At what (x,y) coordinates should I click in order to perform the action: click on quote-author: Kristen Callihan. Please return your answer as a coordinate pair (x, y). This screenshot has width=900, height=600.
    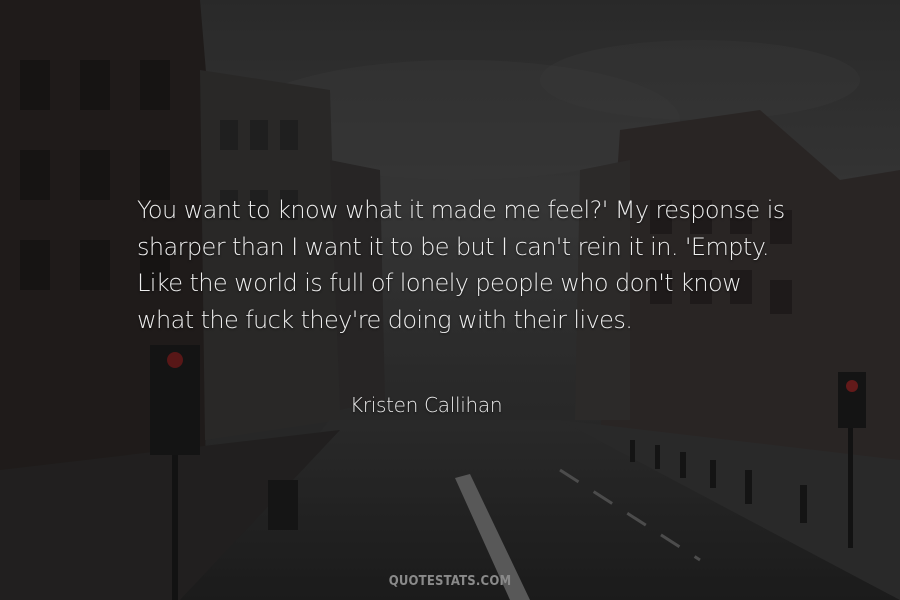
    Looking at the image, I should click on (426, 405).